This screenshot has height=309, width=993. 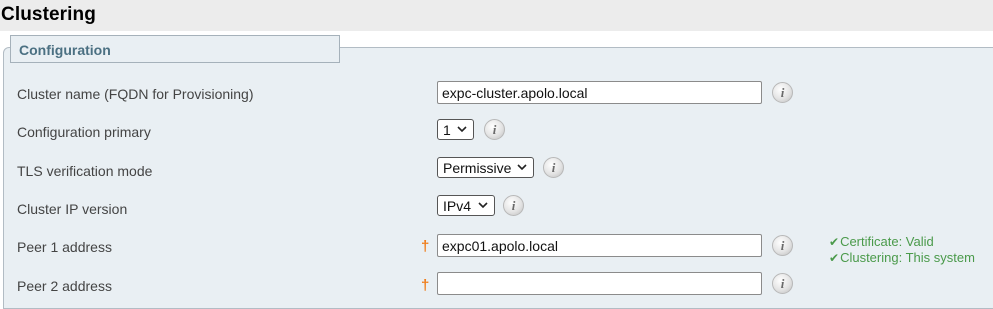 I want to click on certificate-status: ✔Certificate: Valid, so click(x=881, y=241).